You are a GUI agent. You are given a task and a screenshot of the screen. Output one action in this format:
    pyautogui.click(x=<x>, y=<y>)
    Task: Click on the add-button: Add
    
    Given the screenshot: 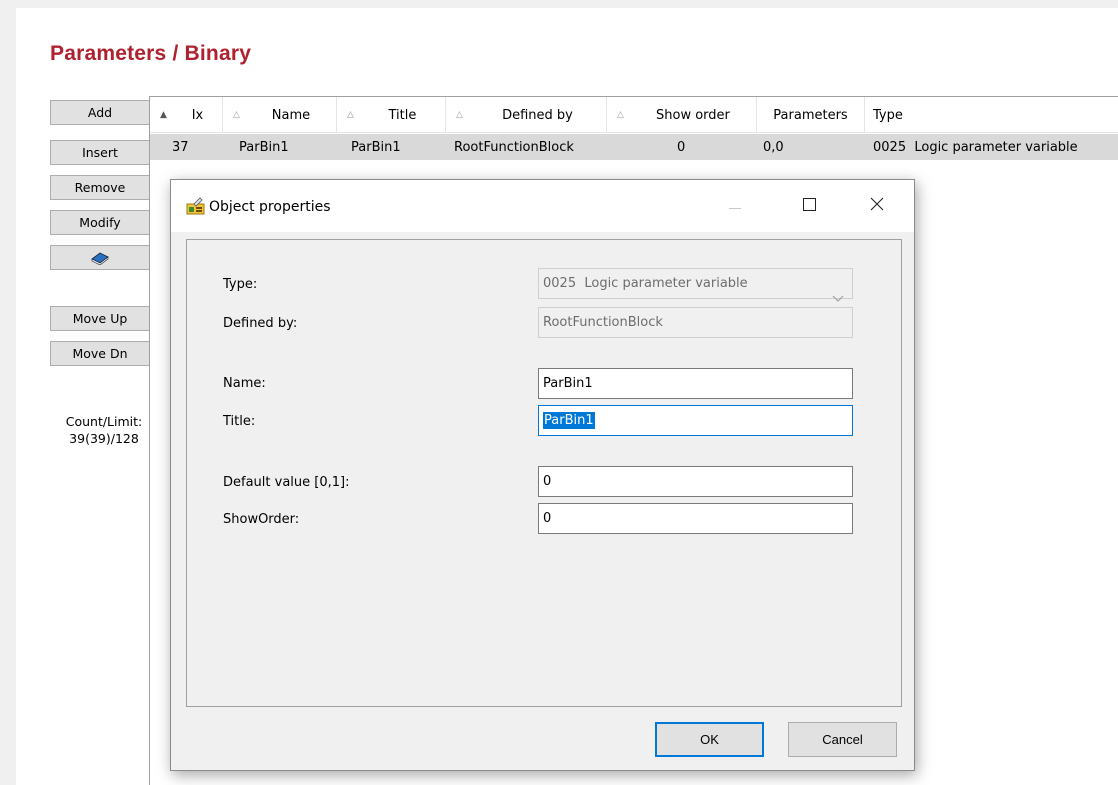 What is the action you would take?
    pyautogui.click(x=100, y=112)
    